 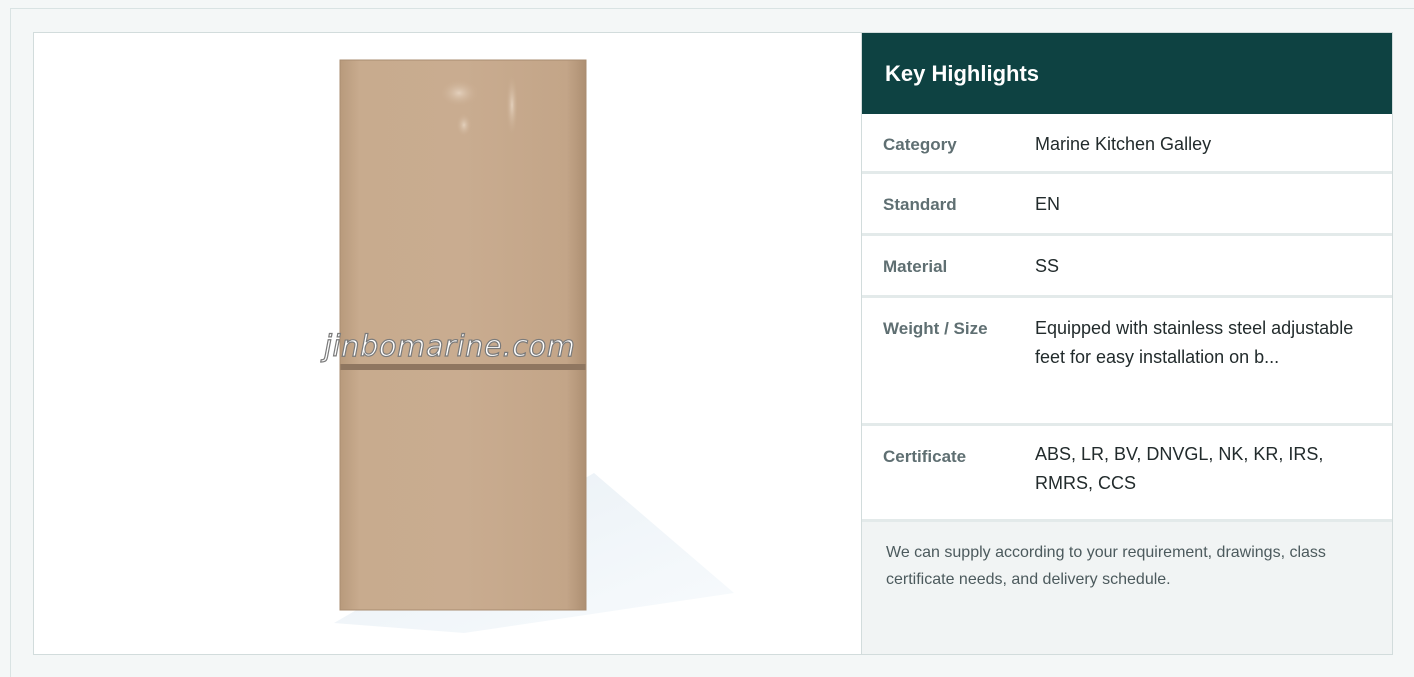 What do you see at coordinates (1127, 205) in the screenshot?
I see `spec-row-standard: Standard EN` at bounding box center [1127, 205].